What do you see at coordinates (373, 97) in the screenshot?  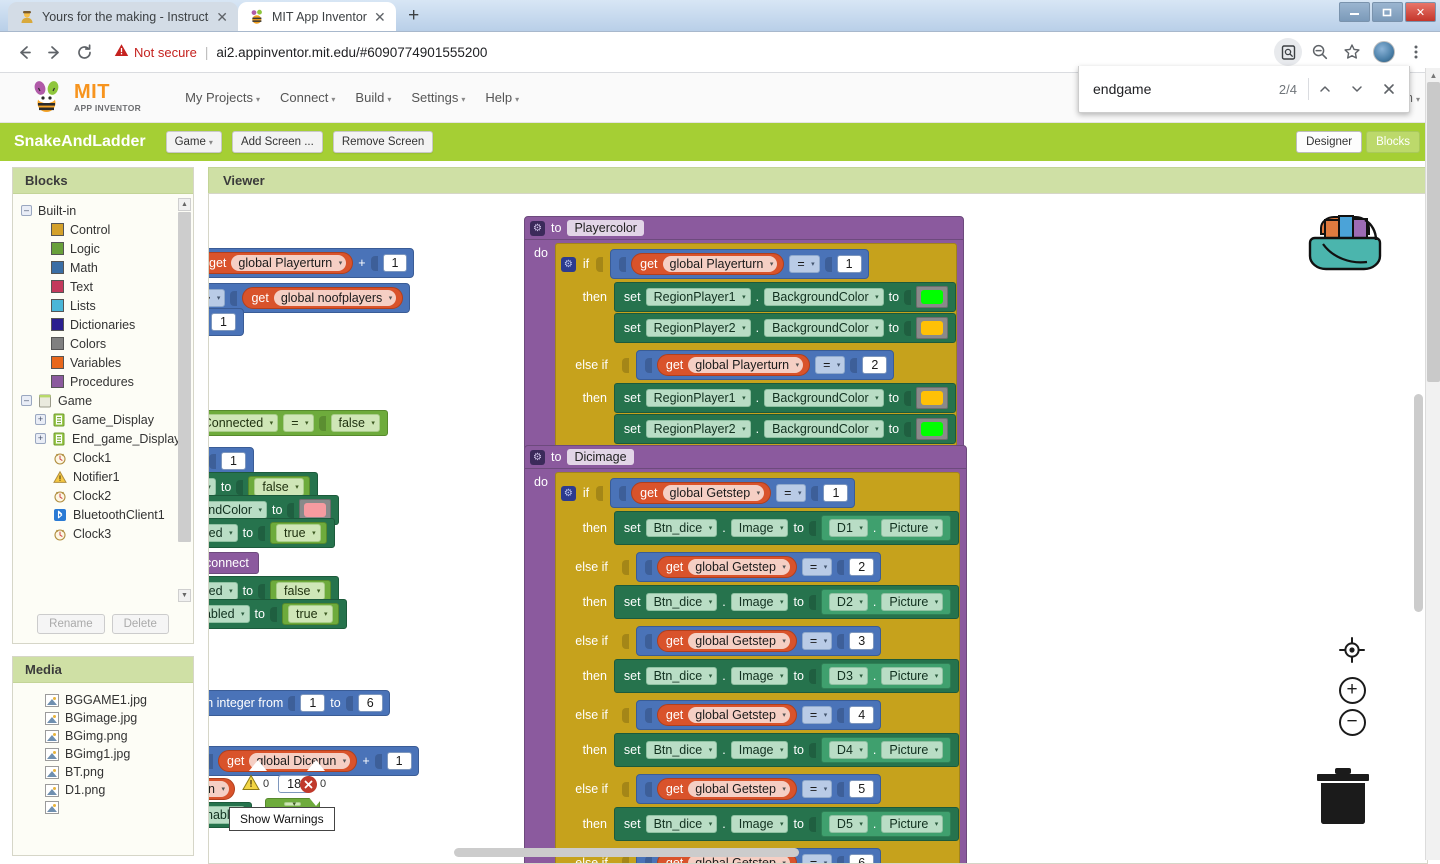 I see `menu-build: Build▾` at bounding box center [373, 97].